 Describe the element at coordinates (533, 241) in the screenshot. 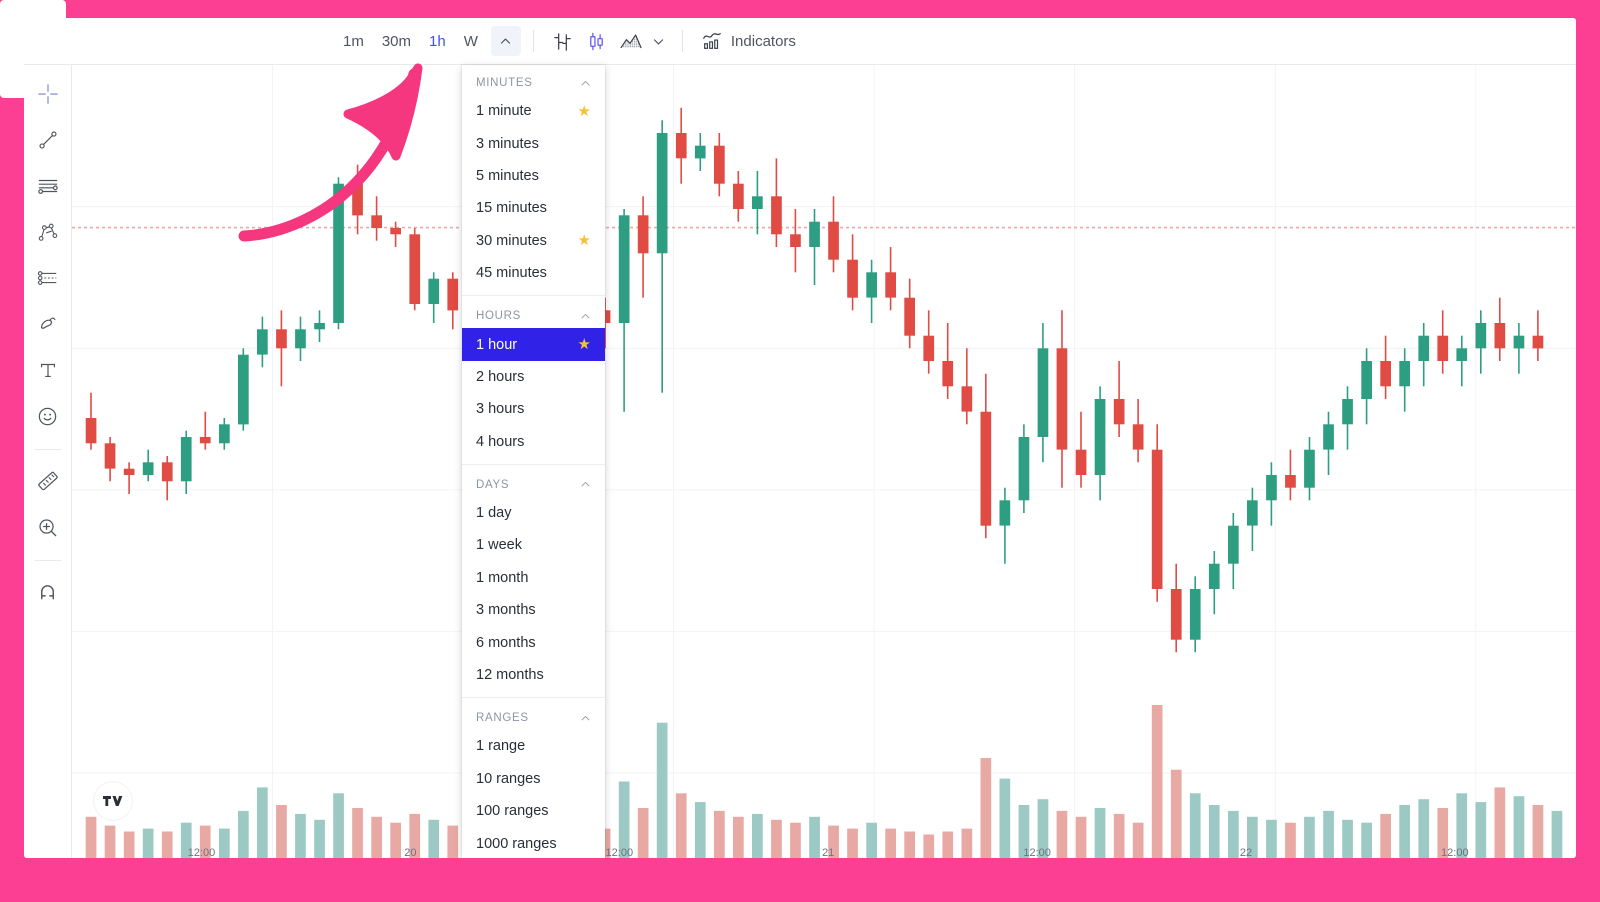

I see `tf-option-30-minutes: 30 minutes ★` at that location.